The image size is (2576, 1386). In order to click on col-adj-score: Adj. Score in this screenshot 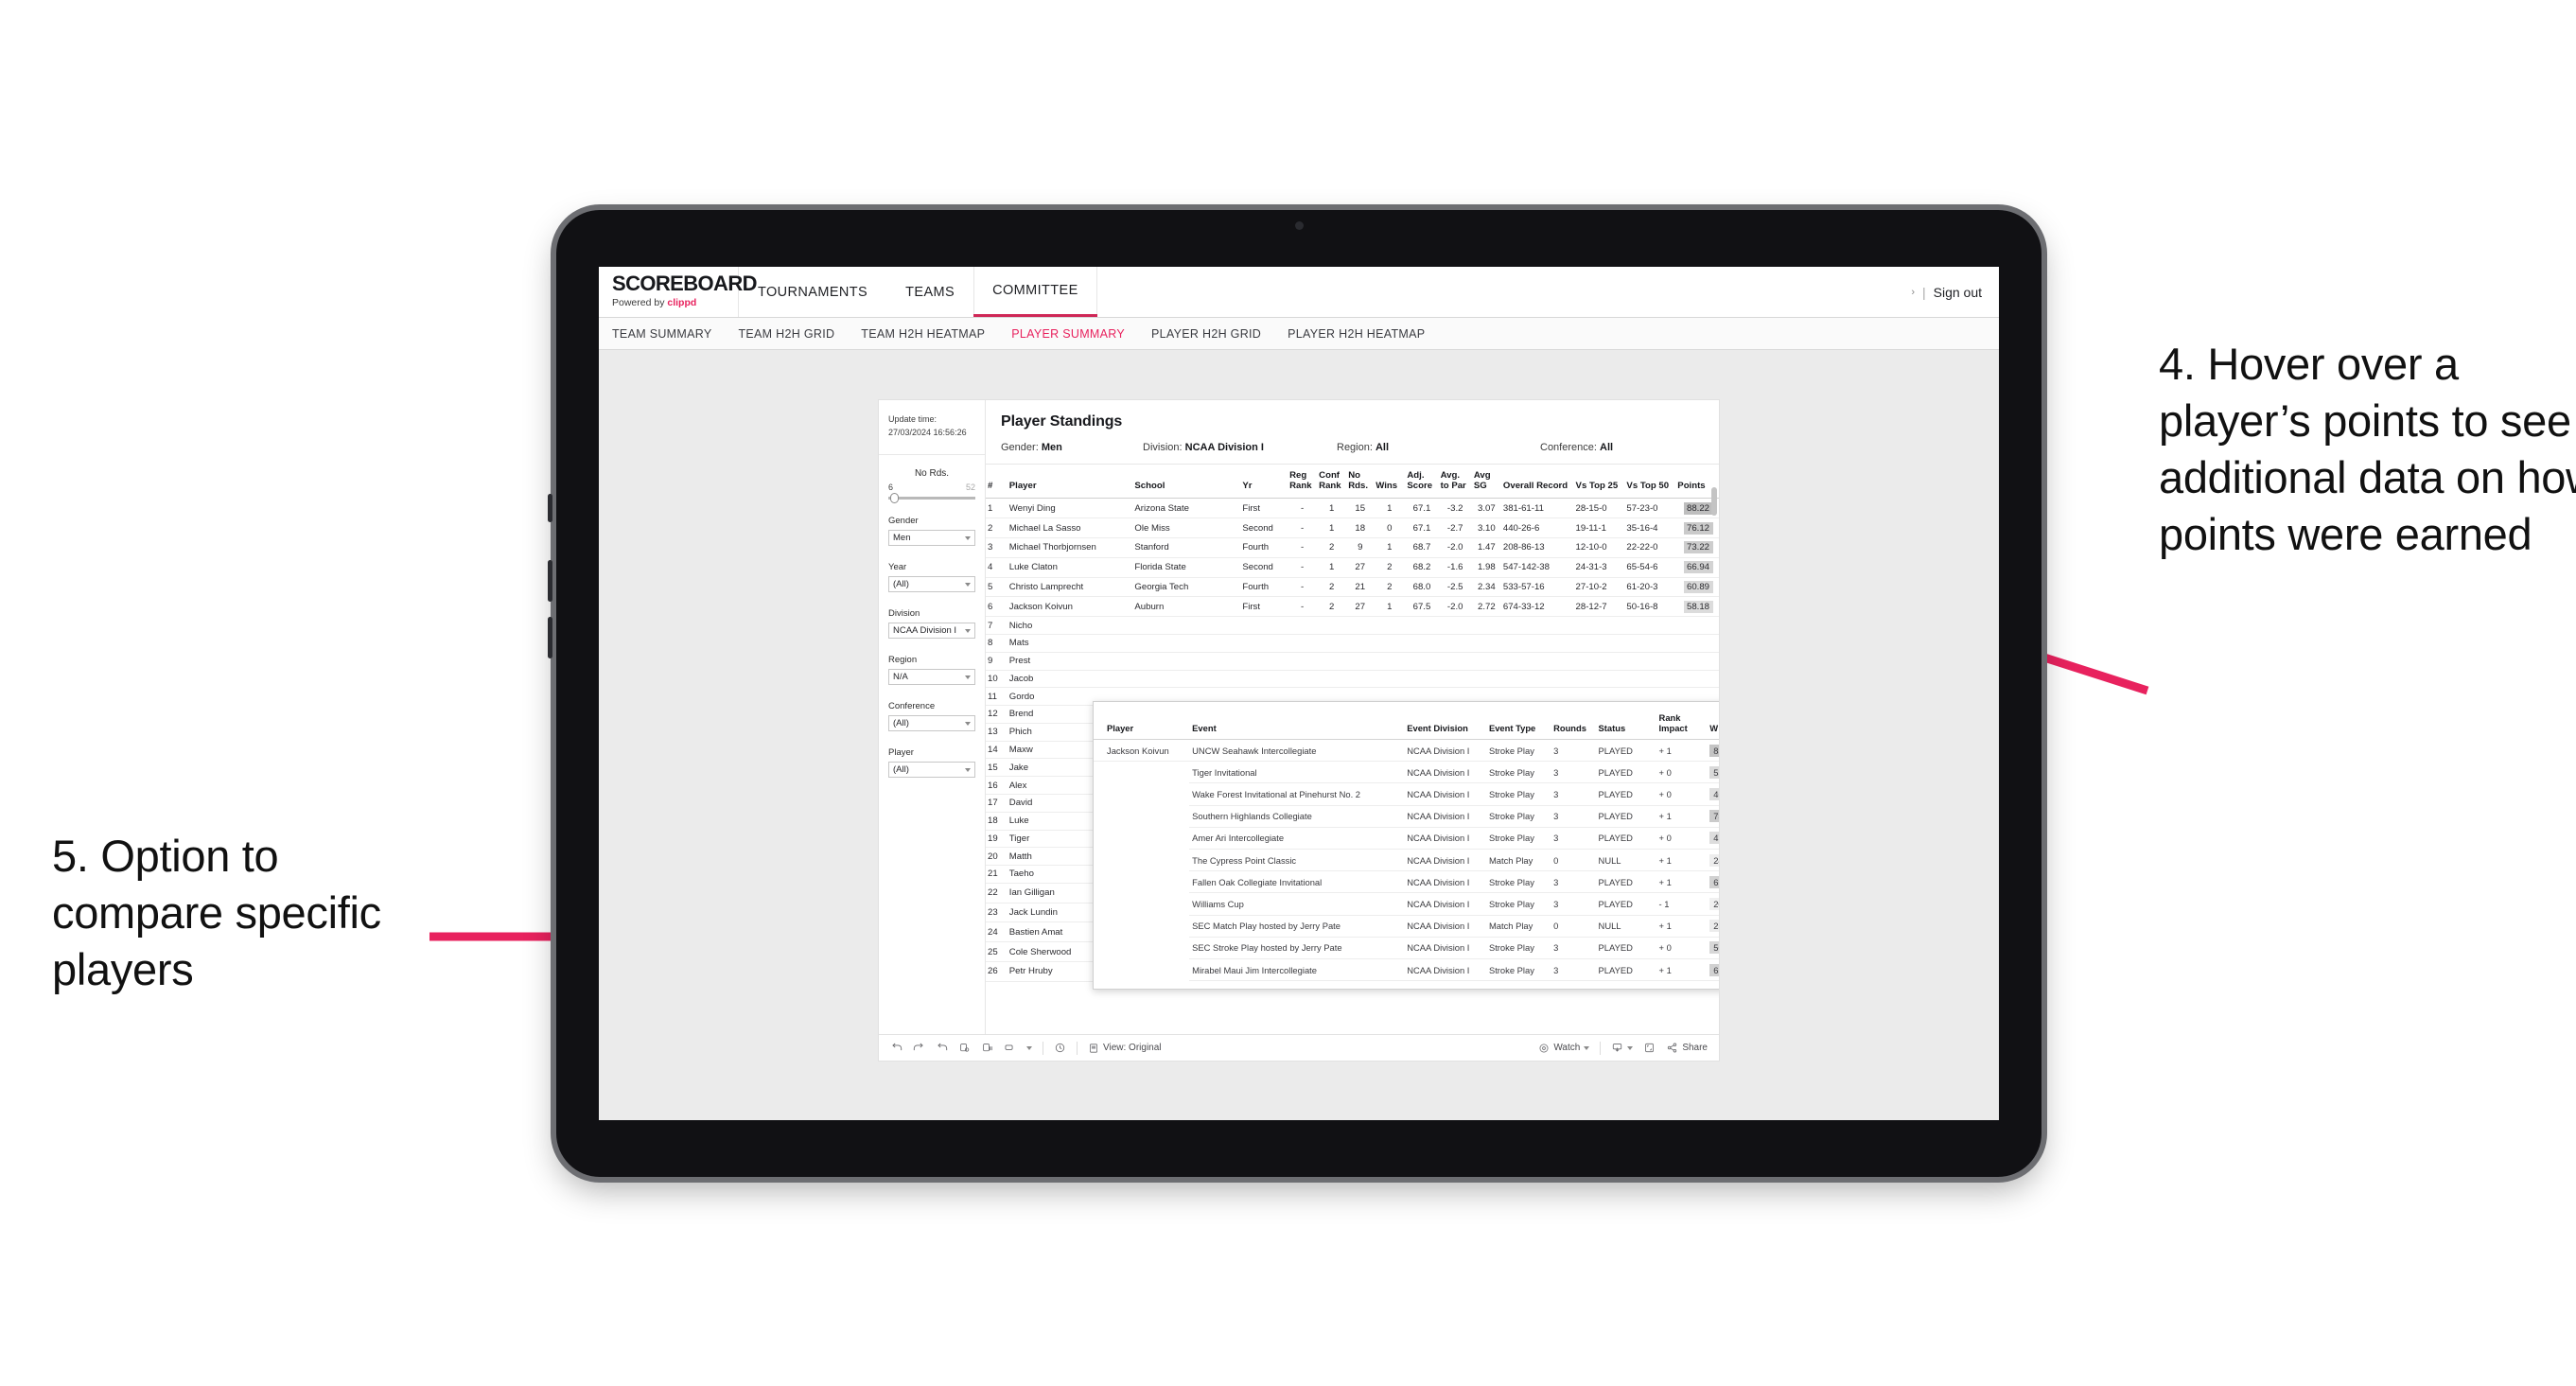, I will do `click(1422, 482)`.